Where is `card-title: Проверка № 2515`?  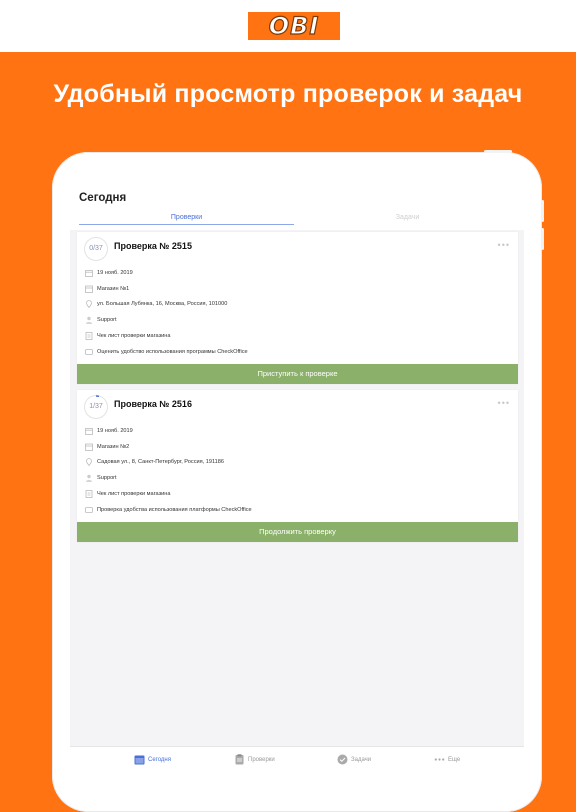
card-title: Проверка № 2515 is located at coordinates (153, 246).